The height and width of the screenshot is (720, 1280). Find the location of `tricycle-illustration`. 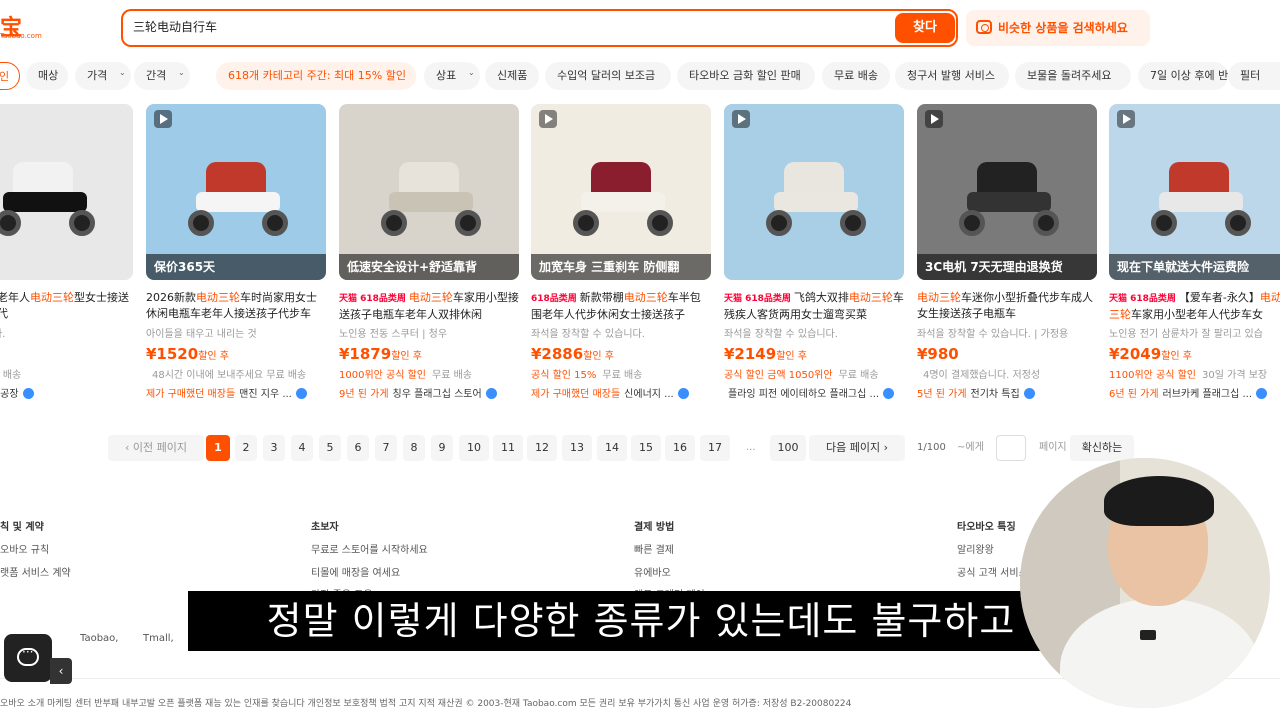

tricycle-illustration is located at coordinates (1009, 202).